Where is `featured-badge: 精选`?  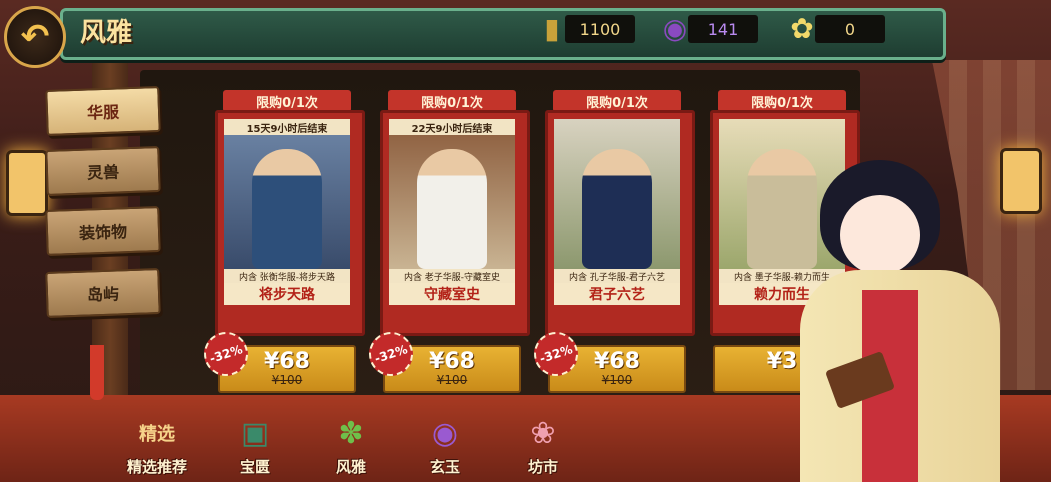 featured-badge: 精选 is located at coordinates (157, 434).